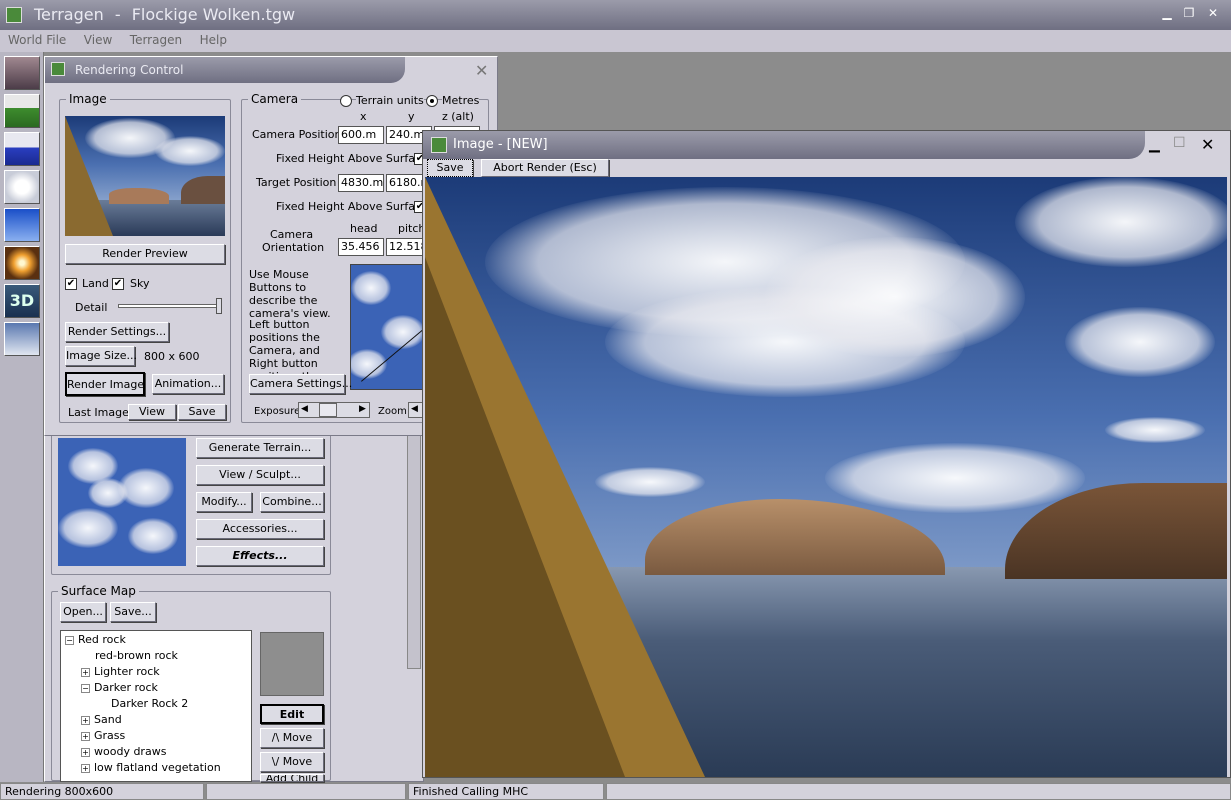 The width and height of the screenshot is (1231, 800). What do you see at coordinates (98, 40) in the screenshot?
I see `menu-view: View` at bounding box center [98, 40].